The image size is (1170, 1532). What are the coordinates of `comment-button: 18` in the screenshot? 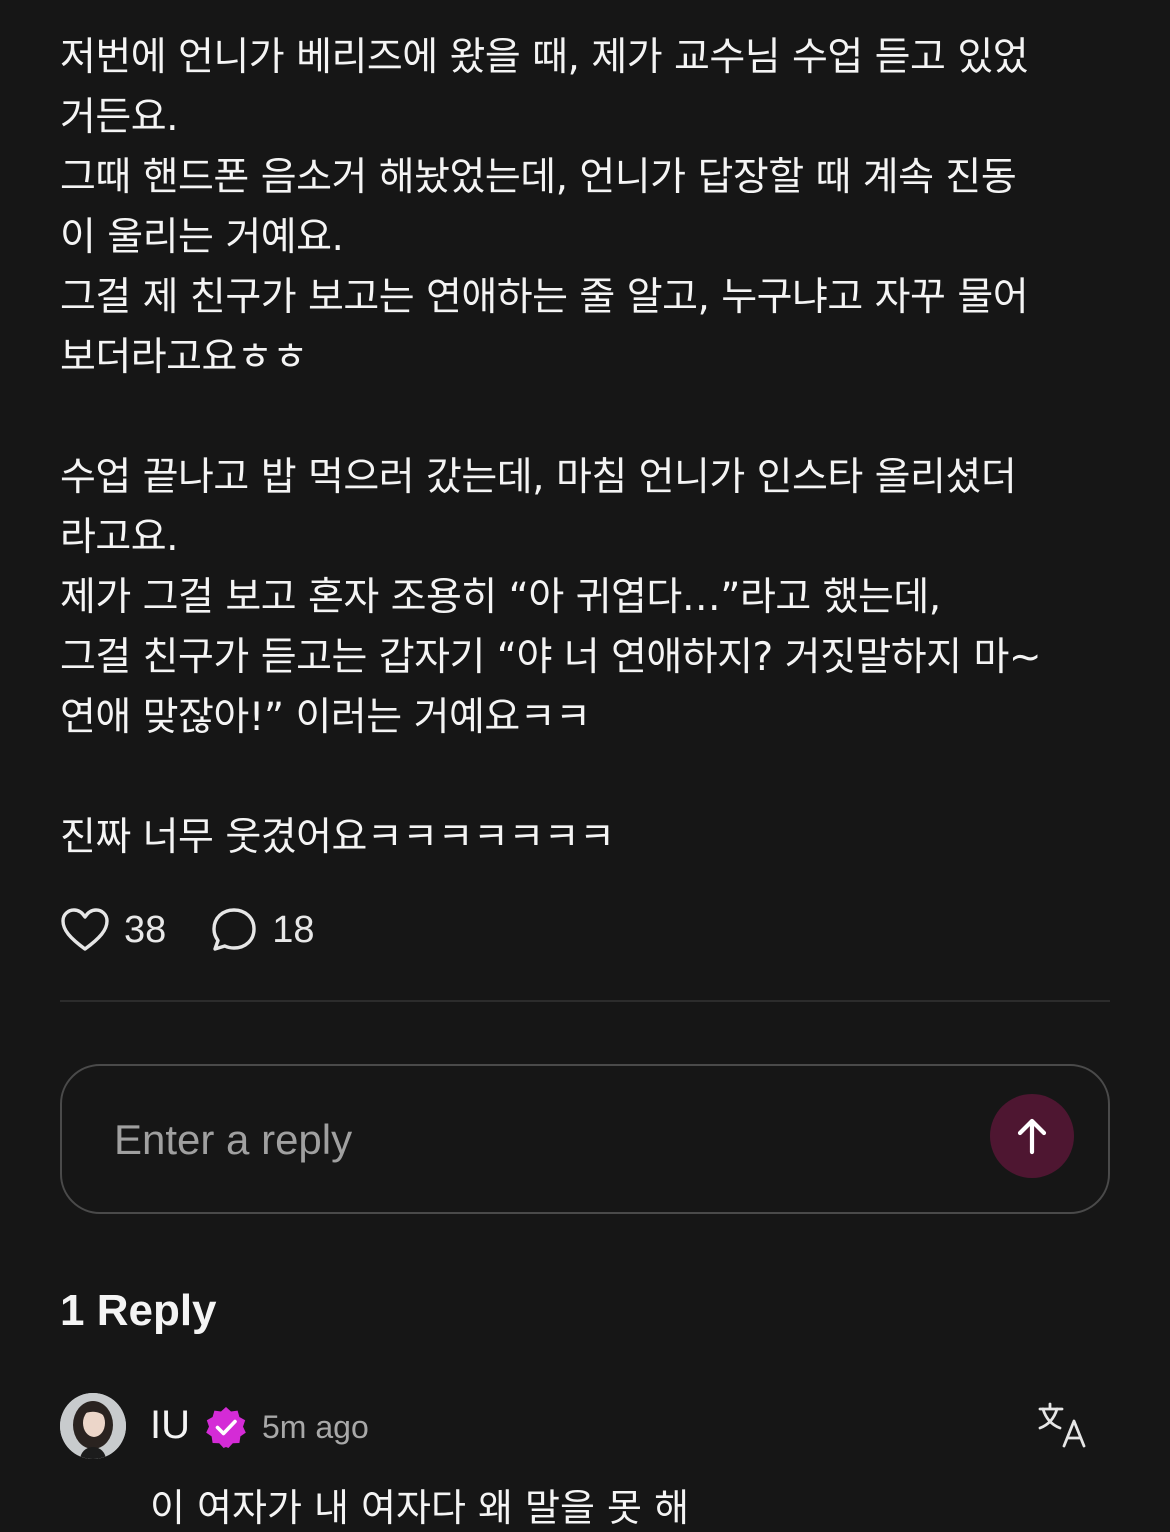 It's located at (262, 930).